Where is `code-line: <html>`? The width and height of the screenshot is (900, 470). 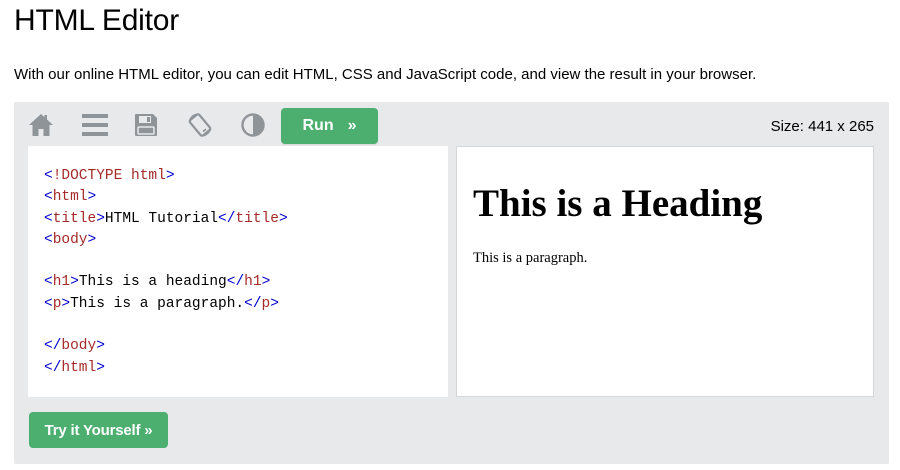
code-line: <html> is located at coordinates (246, 197).